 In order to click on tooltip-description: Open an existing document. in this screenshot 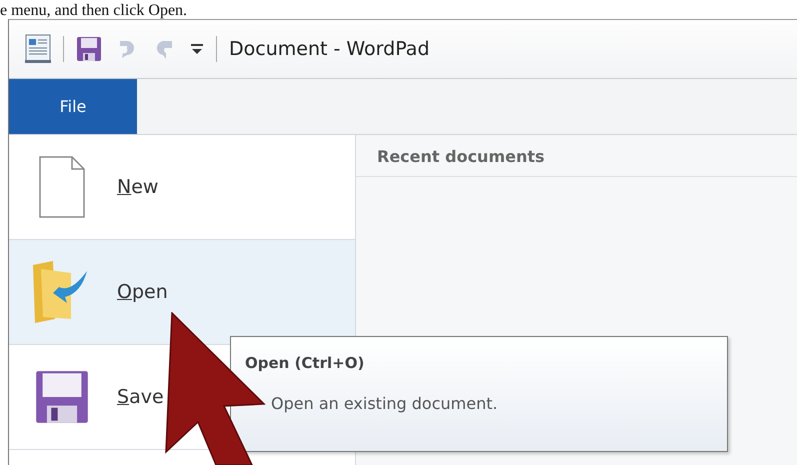, I will do `click(384, 403)`.